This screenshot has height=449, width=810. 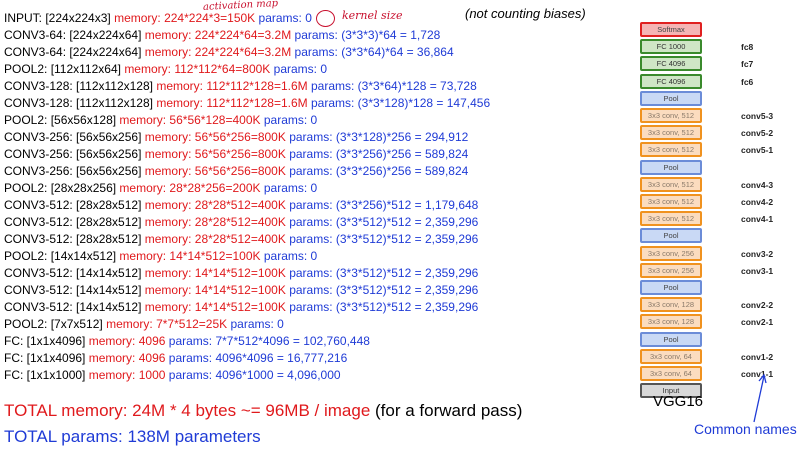 I want to click on layer-memory: memory: 28*28*256=200K, so click(x=190, y=188).